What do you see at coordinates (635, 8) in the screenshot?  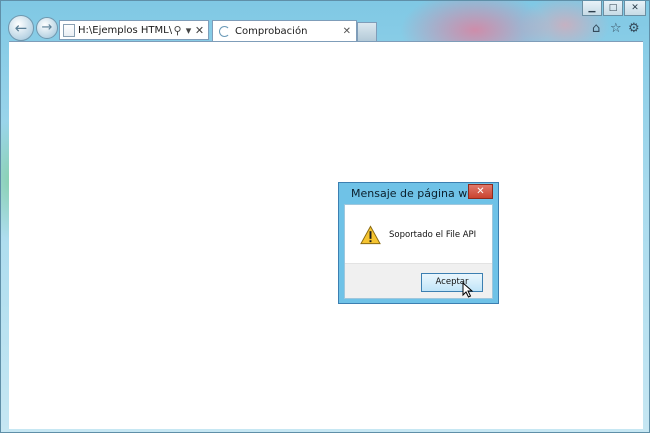 I see `close-window-button: ✕` at bounding box center [635, 8].